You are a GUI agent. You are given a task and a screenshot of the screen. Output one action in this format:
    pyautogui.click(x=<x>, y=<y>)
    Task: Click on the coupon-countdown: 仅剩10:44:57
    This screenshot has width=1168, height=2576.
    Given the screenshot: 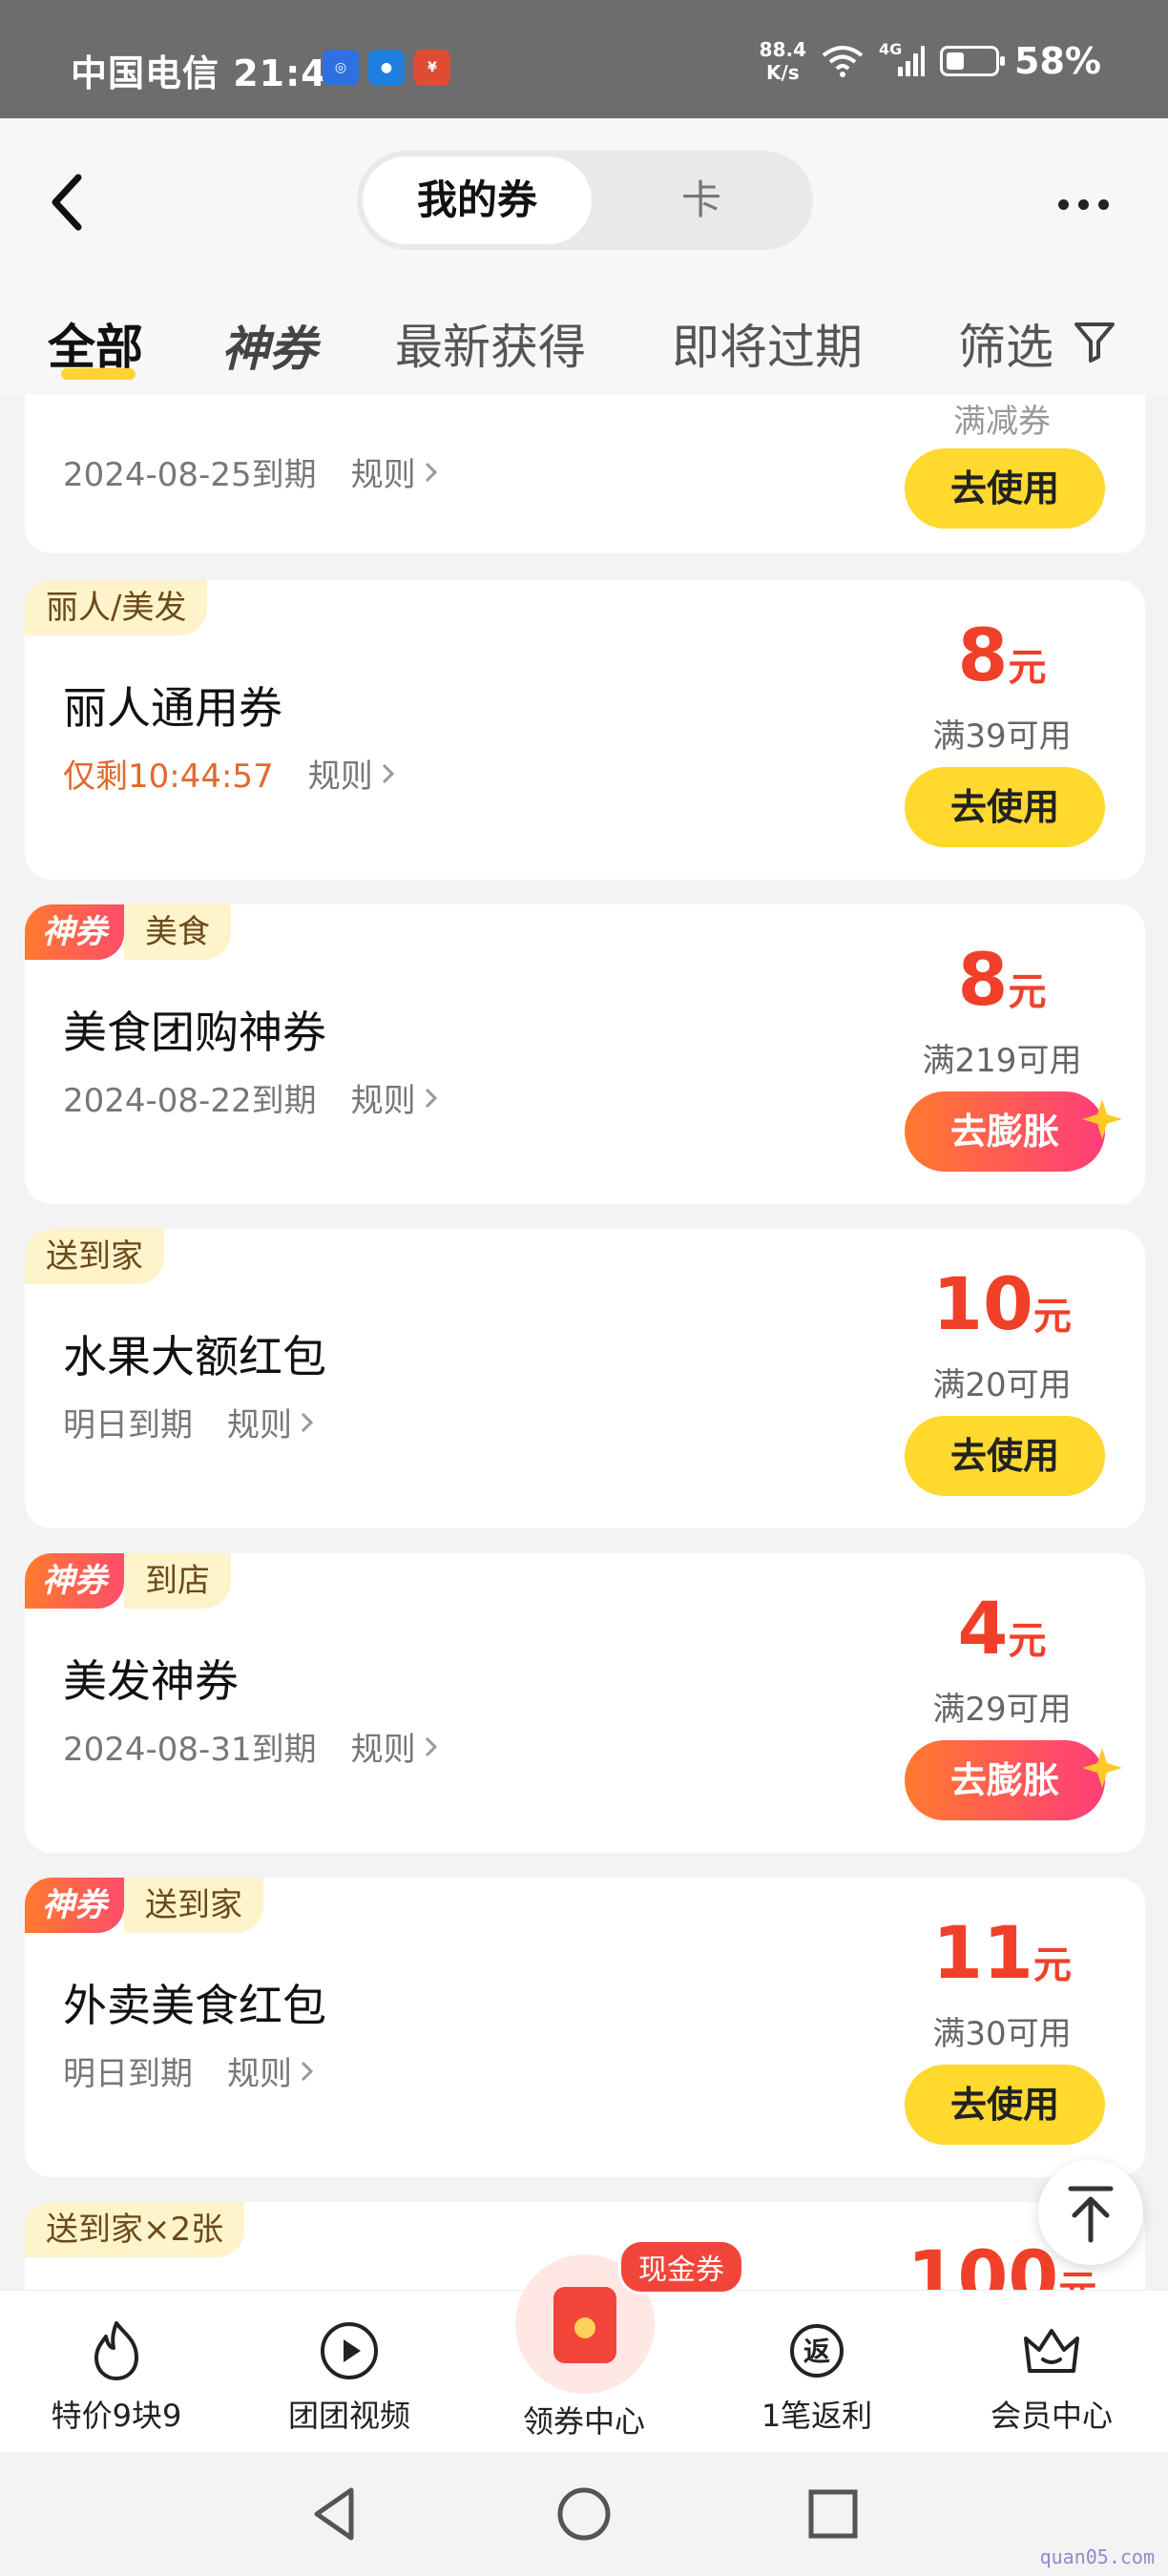 What is the action you would take?
    pyautogui.click(x=168, y=777)
    